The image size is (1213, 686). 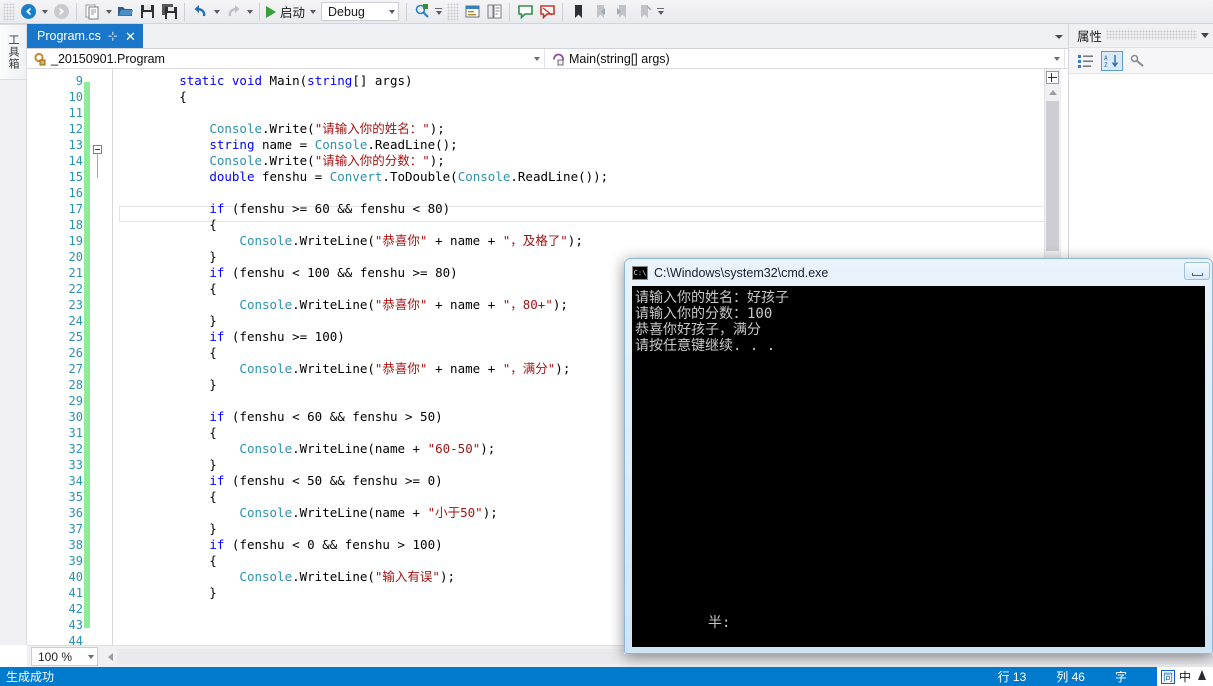 What do you see at coordinates (525, 11) in the screenshot?
I see `comment-selection-button` at bounding box center [525, 11].